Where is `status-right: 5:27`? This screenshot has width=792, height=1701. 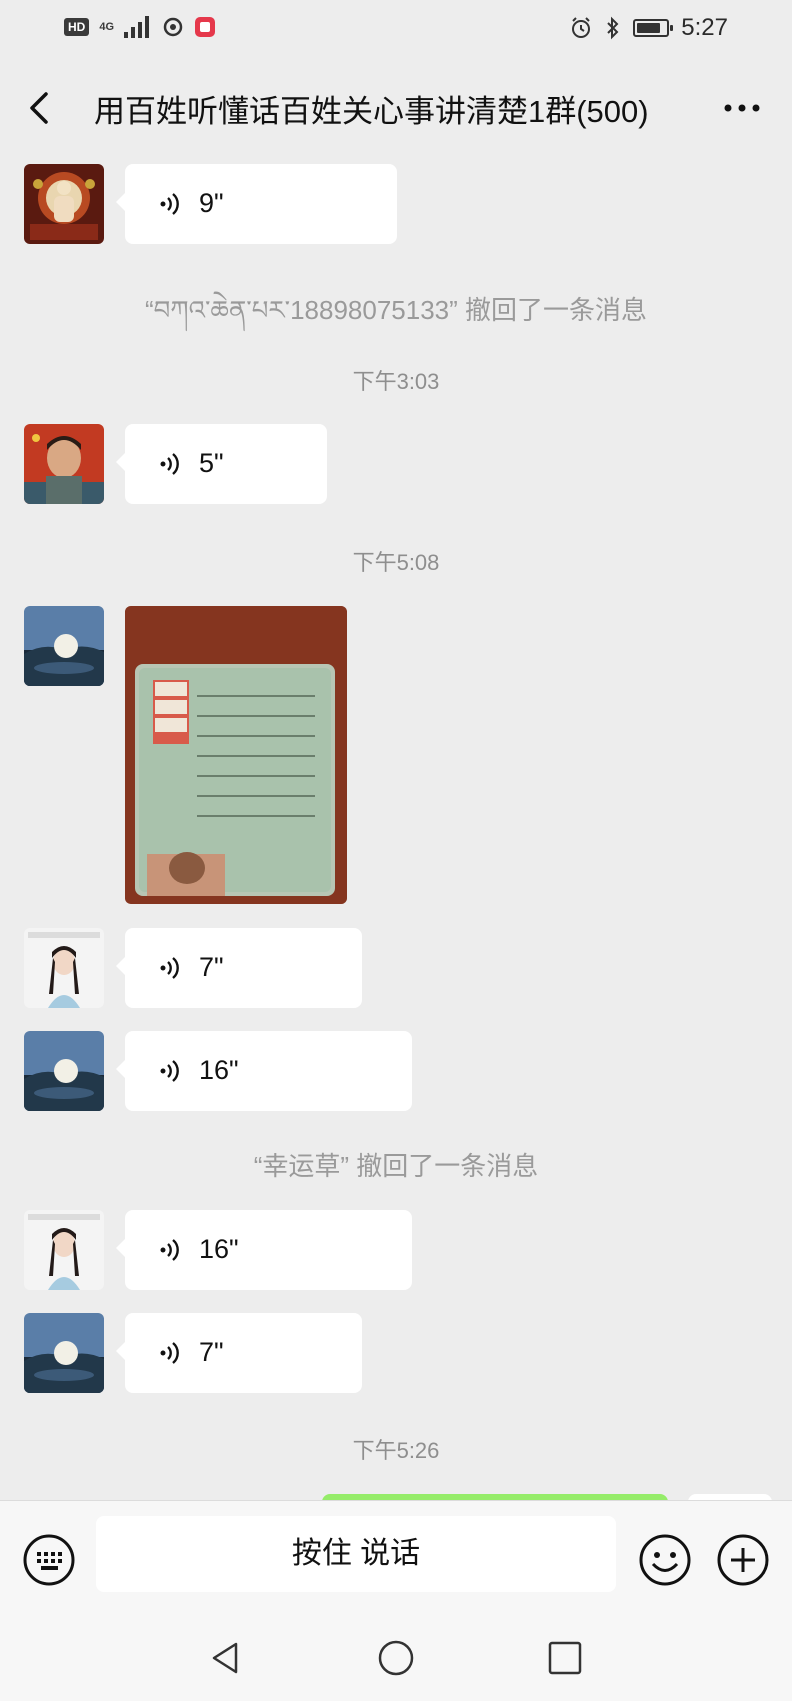 status-right: 5:27 is located at coordinates (648, 28).